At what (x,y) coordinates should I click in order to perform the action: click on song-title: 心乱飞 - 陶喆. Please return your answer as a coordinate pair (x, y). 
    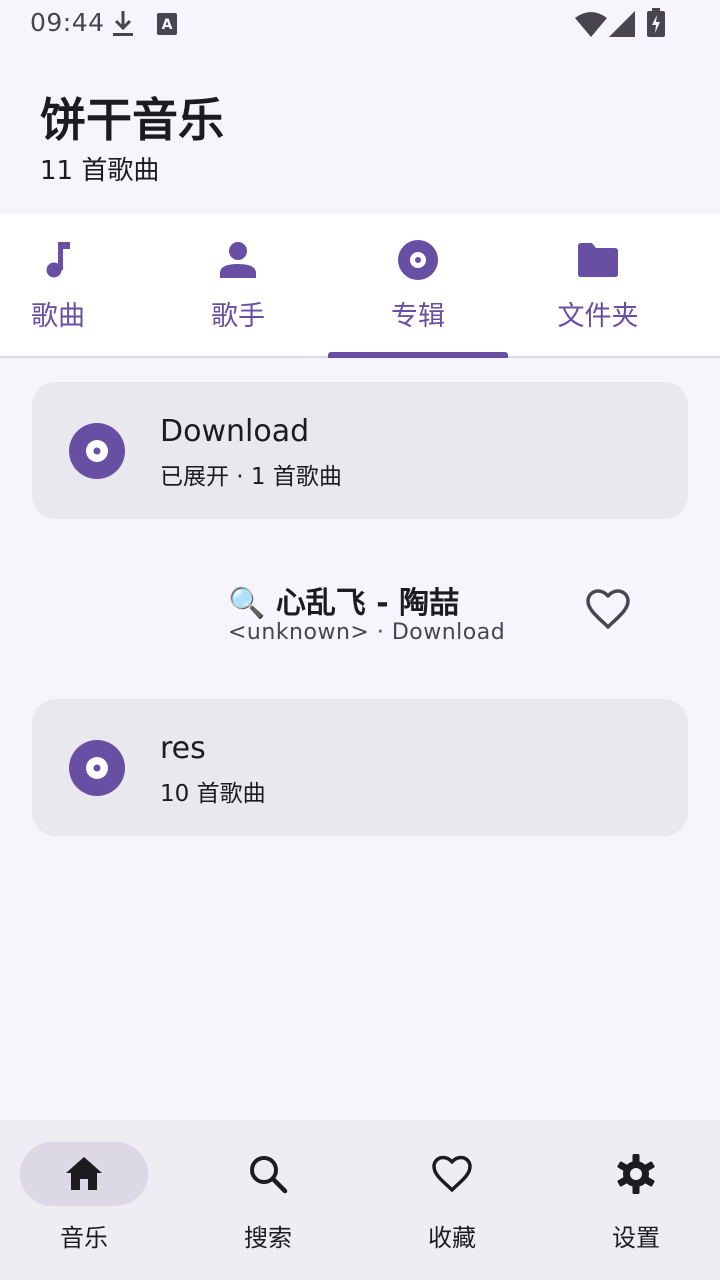
    Looking at the image, I should click on (367, 603).